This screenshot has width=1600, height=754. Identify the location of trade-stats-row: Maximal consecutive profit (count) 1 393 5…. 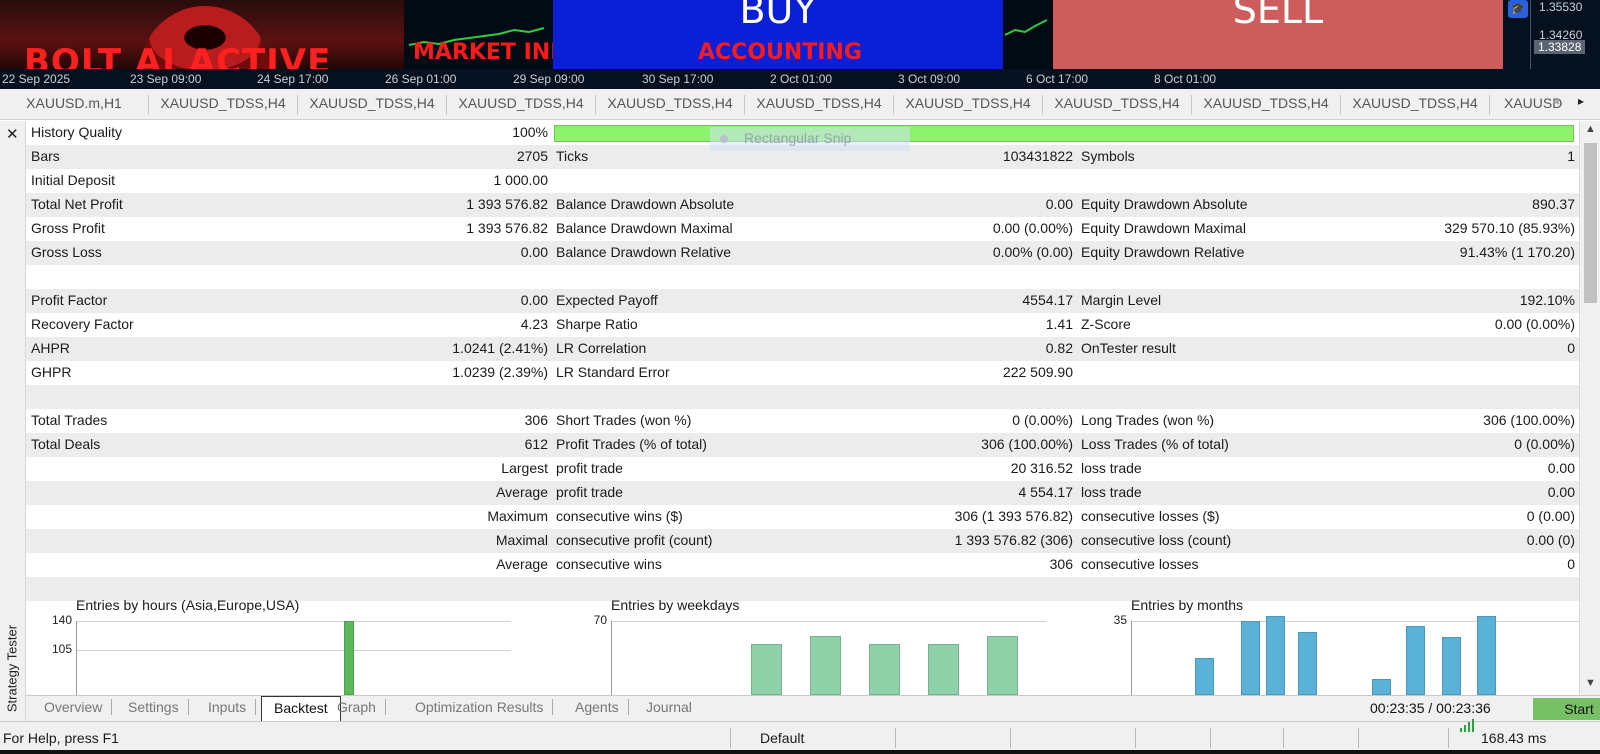
(802, 541).